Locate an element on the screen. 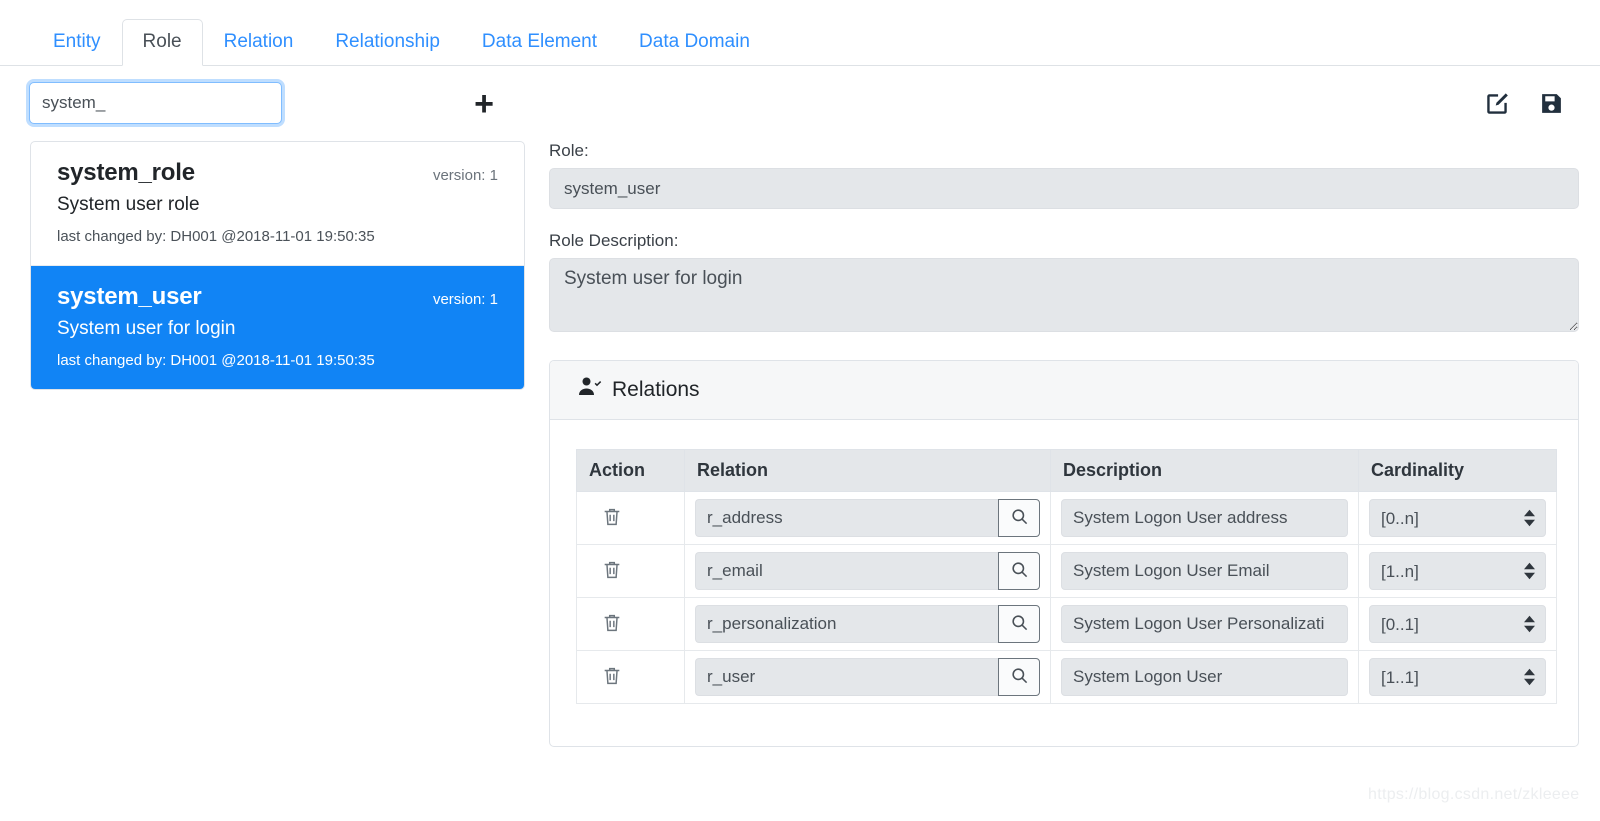 The width and height of the screenshot is (1600, 821). cardinality-select-wrapper: [1..1] is located at coordinates (1457, 677).